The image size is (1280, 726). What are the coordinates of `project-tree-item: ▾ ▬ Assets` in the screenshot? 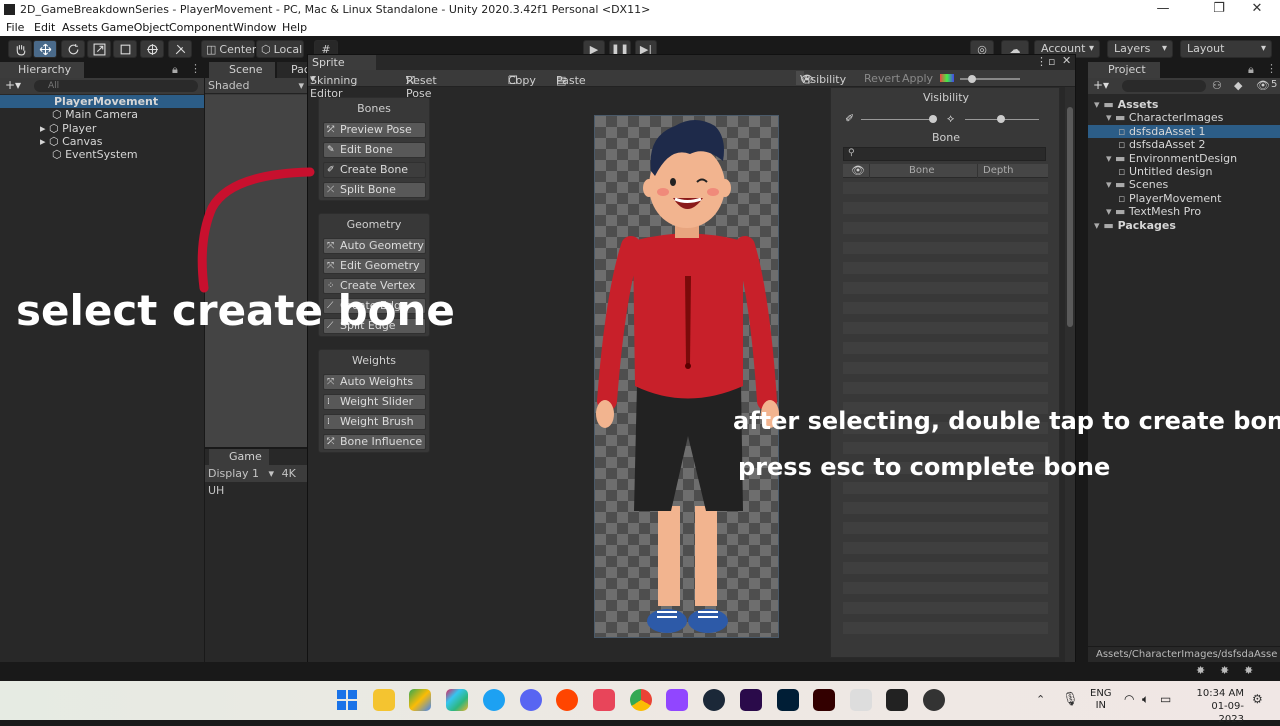 It's located at (1184, 104).